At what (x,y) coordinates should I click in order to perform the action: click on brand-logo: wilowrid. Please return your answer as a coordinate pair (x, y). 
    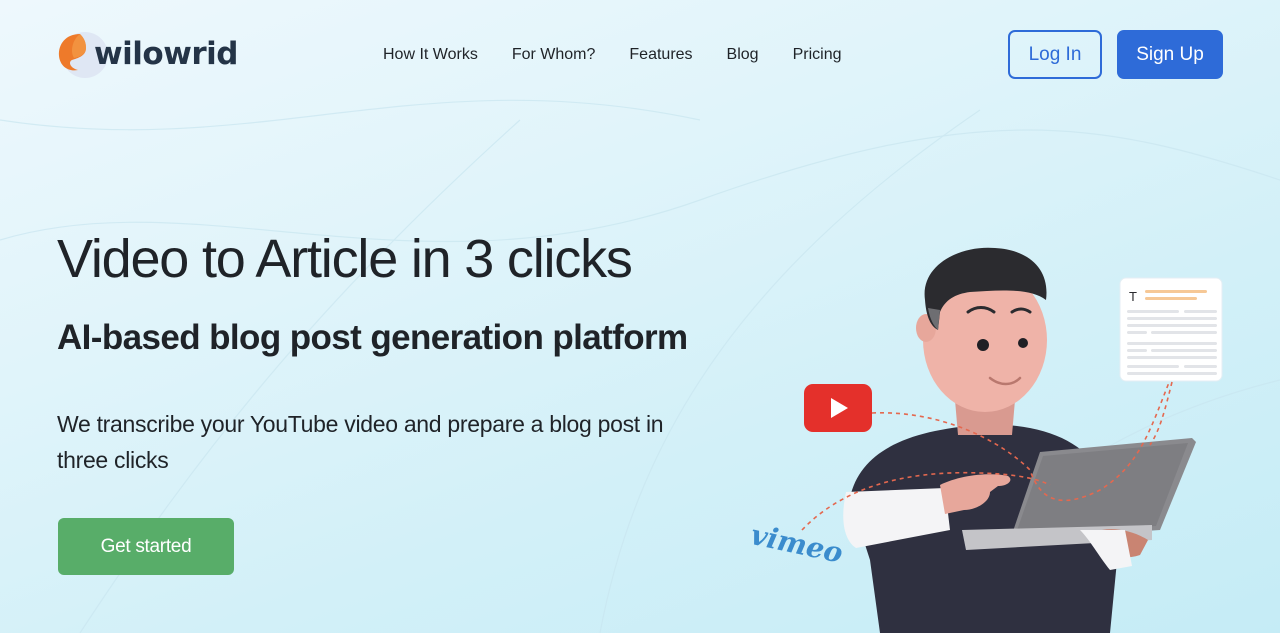
    Looking at the image, I should click on (147, 55).